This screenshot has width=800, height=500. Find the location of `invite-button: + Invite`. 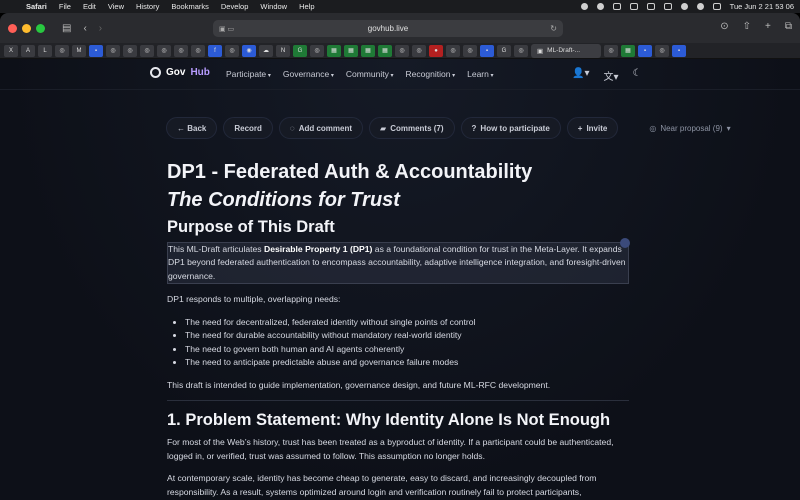

invite-button: + Invite is located at coordinates (592, 128).